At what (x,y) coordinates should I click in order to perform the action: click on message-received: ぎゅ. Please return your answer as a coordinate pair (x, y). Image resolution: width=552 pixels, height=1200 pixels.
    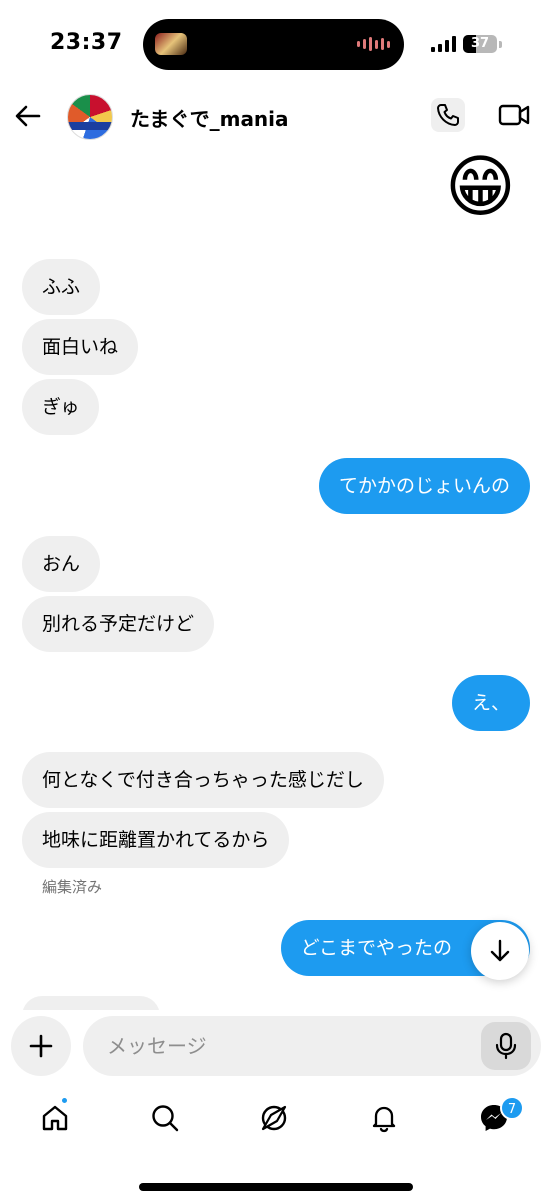
    Looking at the image, I should click on (61, 407).